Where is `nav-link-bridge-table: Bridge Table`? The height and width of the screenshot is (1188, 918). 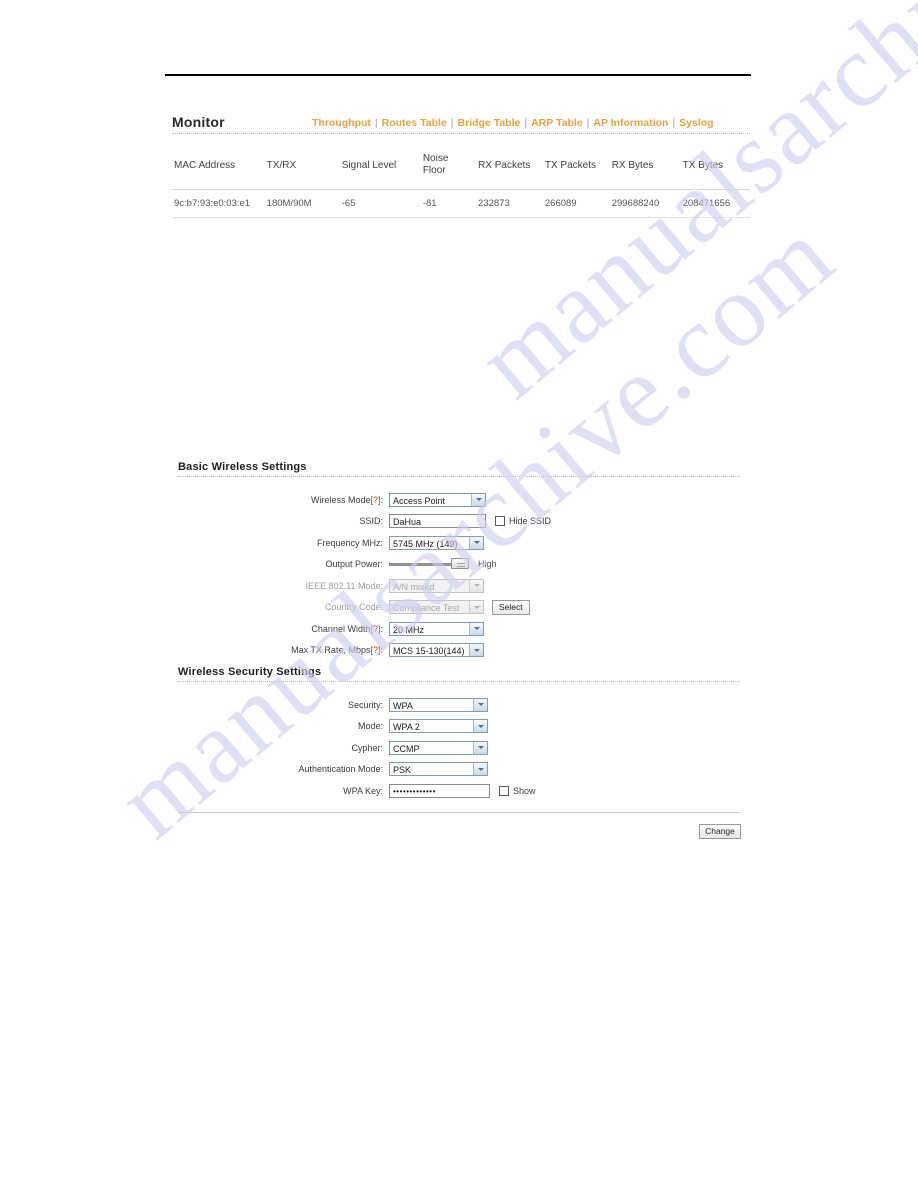 nav-link-bridge-table: Bridge Table is located at coordinates (489, 123).